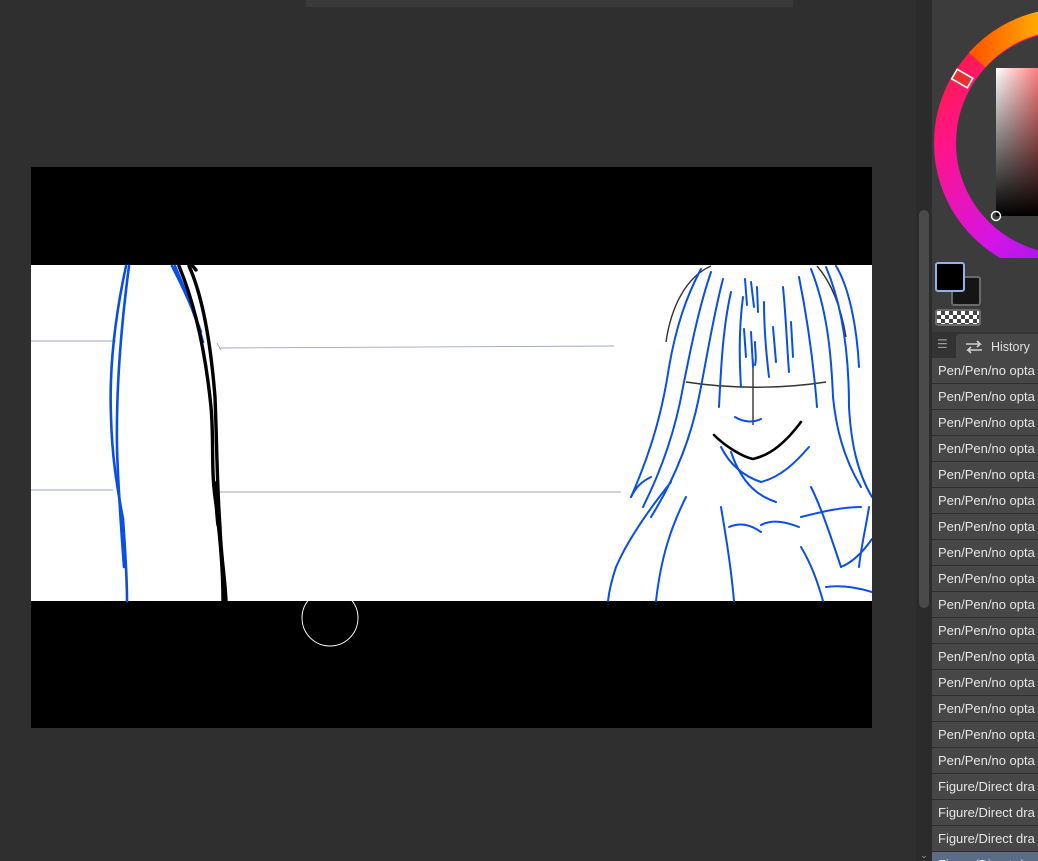 This screenshot has height=861, width=1038. I want to click on history-arrows-icon, so click(974, 347).